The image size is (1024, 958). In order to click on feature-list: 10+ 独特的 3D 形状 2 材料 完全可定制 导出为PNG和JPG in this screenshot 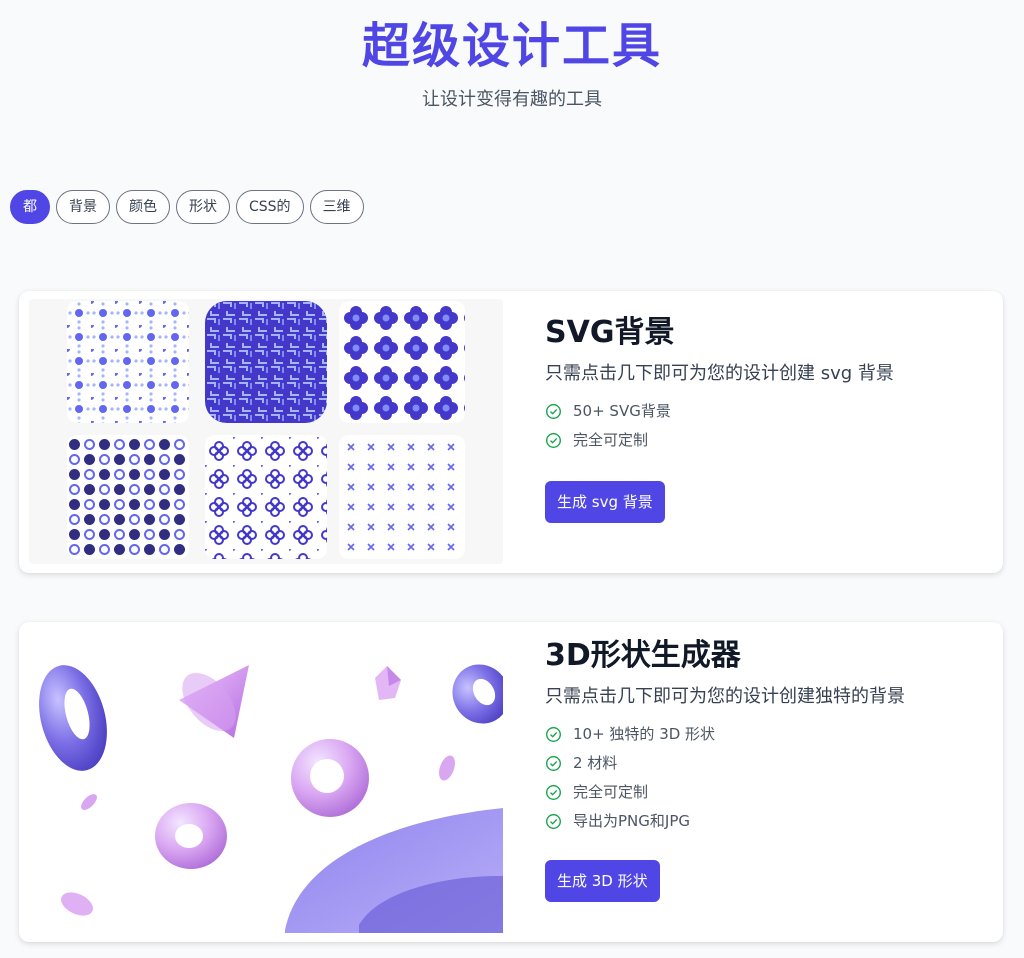, I will do `click(725, 778)`.